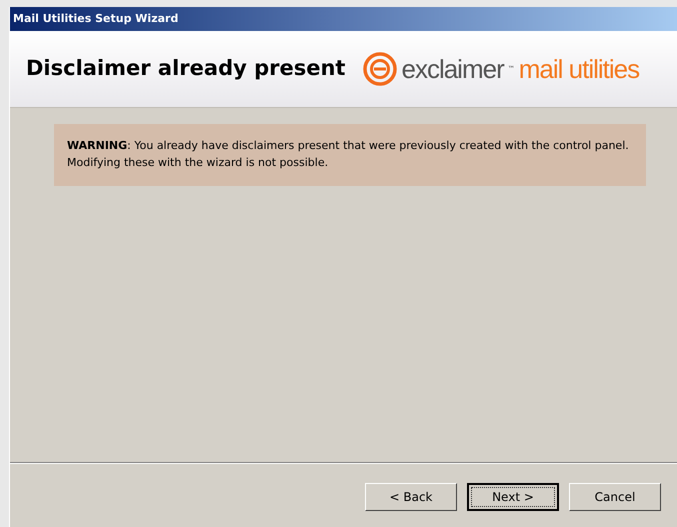 This screenshot has width=677, height=527. What do you see at coordinates (95, 18) in the screenshot?
I see `window-title: Mail Utilities Setup Wizard` at bounding box center [95, 18].